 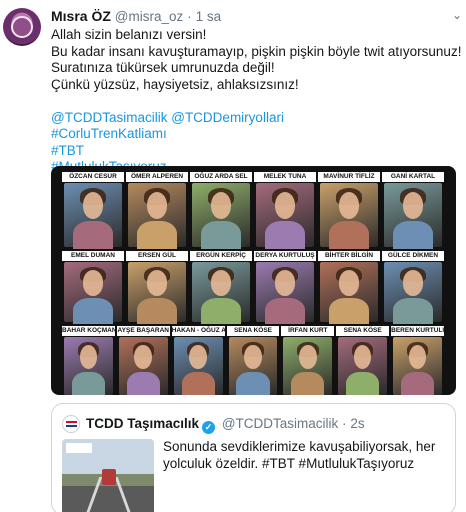 I want to click on victim-name-caption: ERGÜN KERPİÇ, so click(x=221, y=256).